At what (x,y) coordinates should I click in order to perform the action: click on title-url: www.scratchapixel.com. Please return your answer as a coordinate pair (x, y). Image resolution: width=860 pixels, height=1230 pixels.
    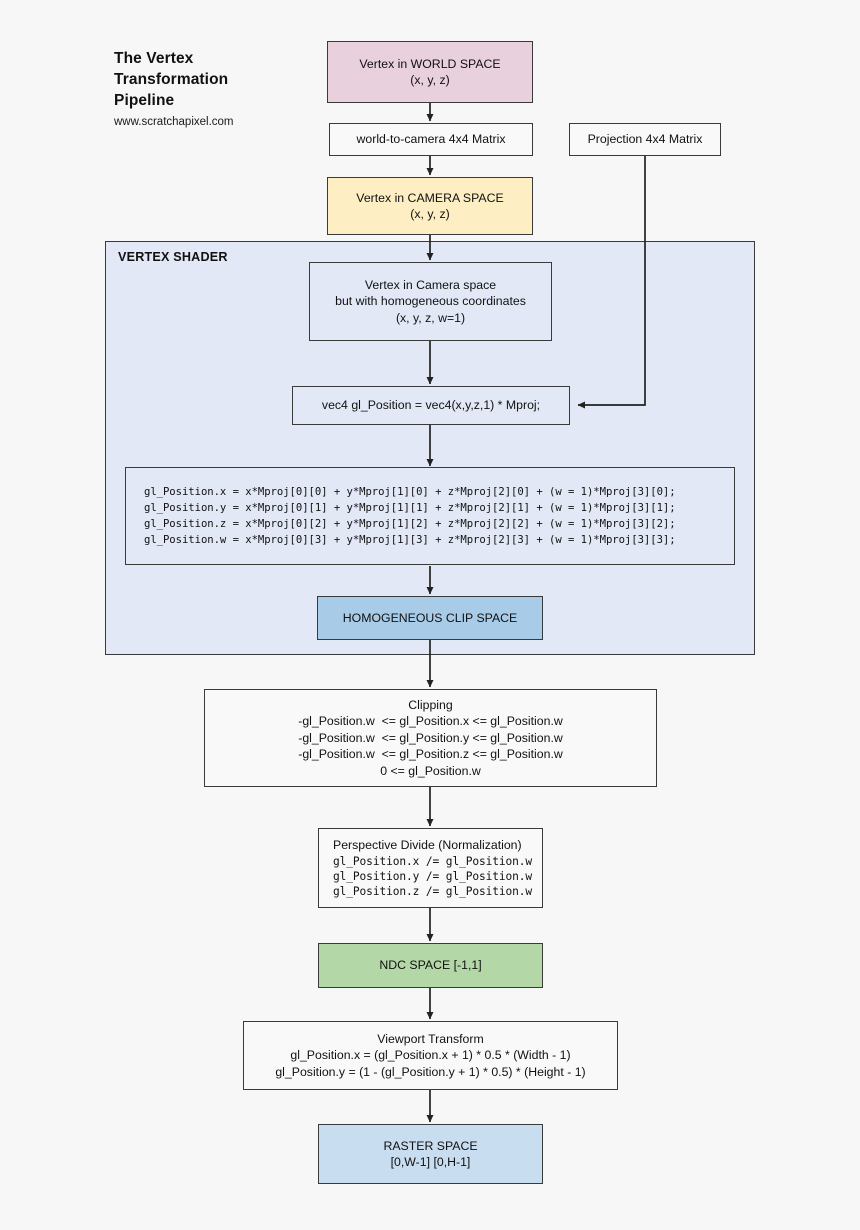
    Looking at the image, I should click on (174, 122).